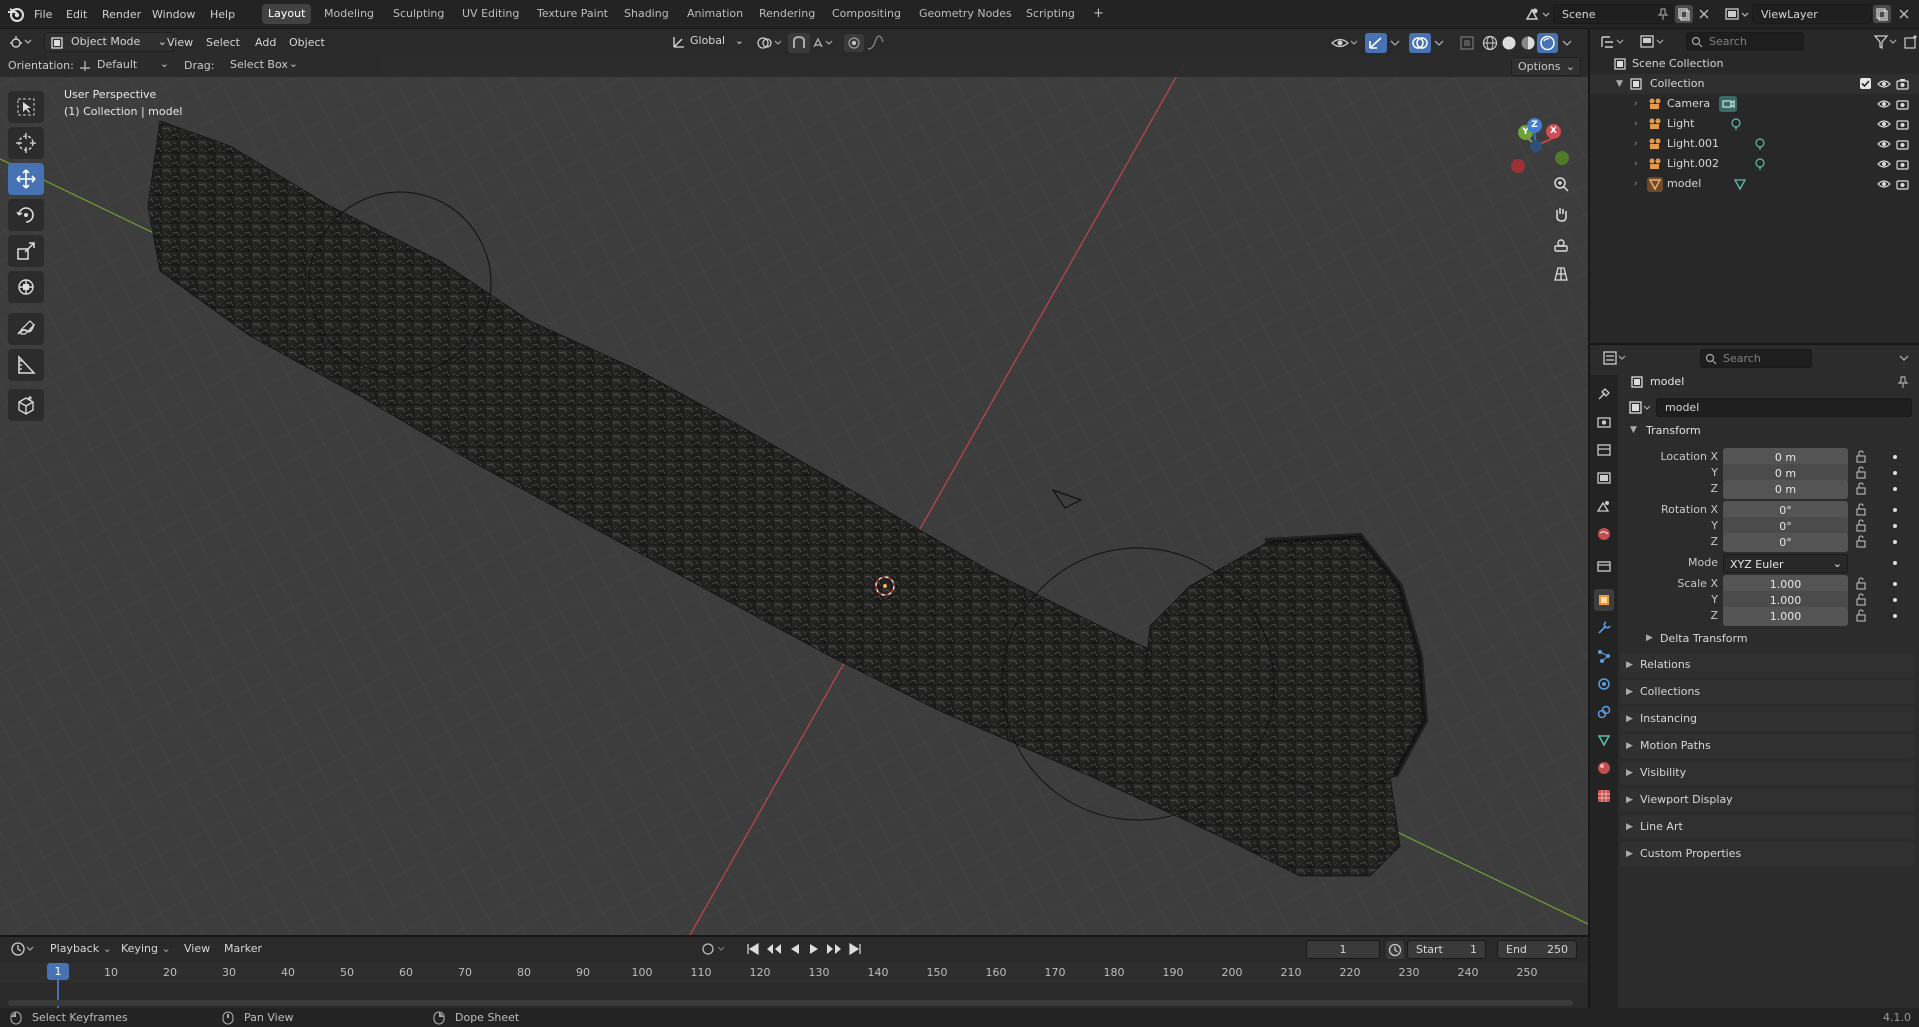 The width and height of the screenshot is (1919, 1027). What do you see at coordinates (715, 14) in the screenshot?
I see `tab-animation: Animation` at bounding box center [715, 14].